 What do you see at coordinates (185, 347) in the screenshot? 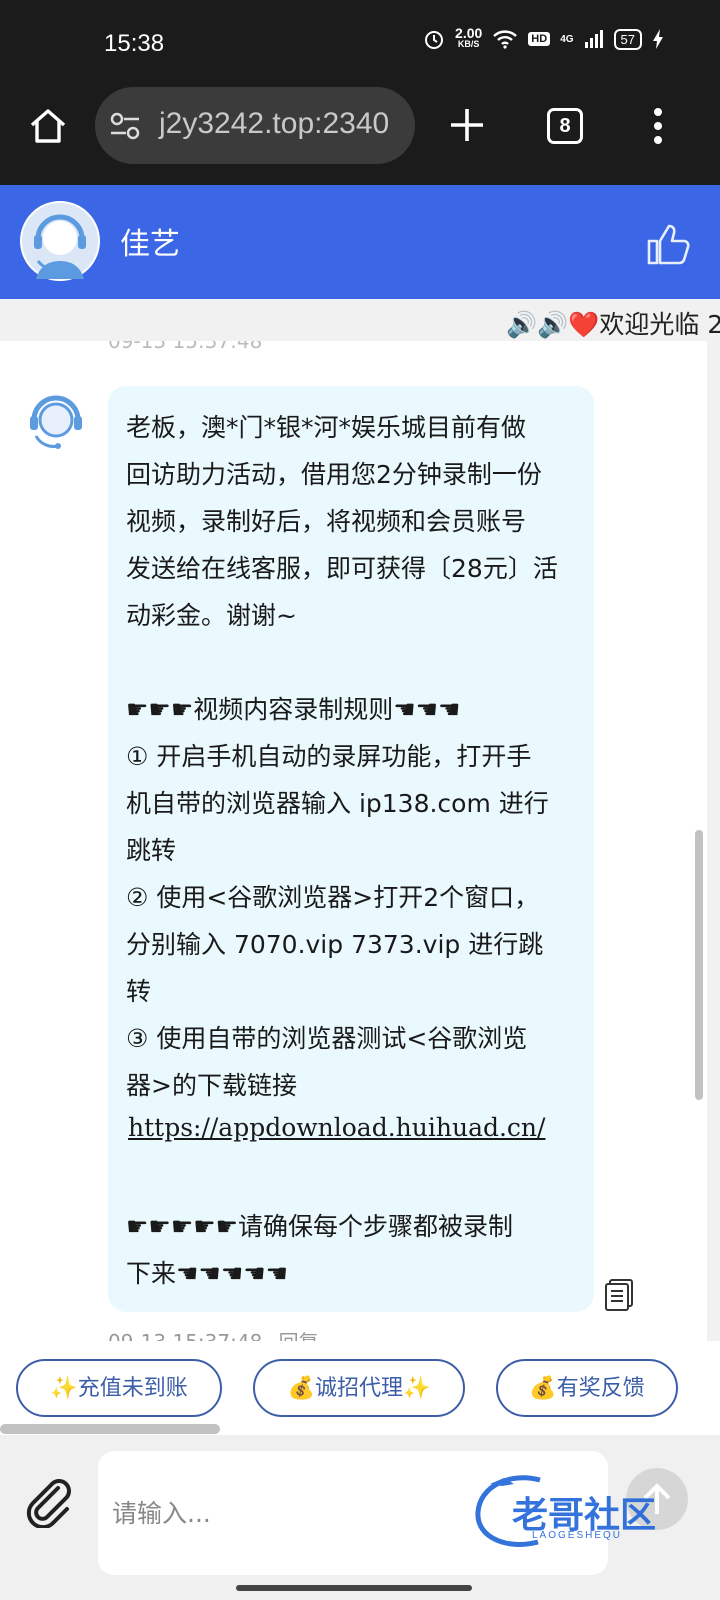
I see `message-timestamp-clipped: 09-13 15:37:48` at bounding box center [185, 347].